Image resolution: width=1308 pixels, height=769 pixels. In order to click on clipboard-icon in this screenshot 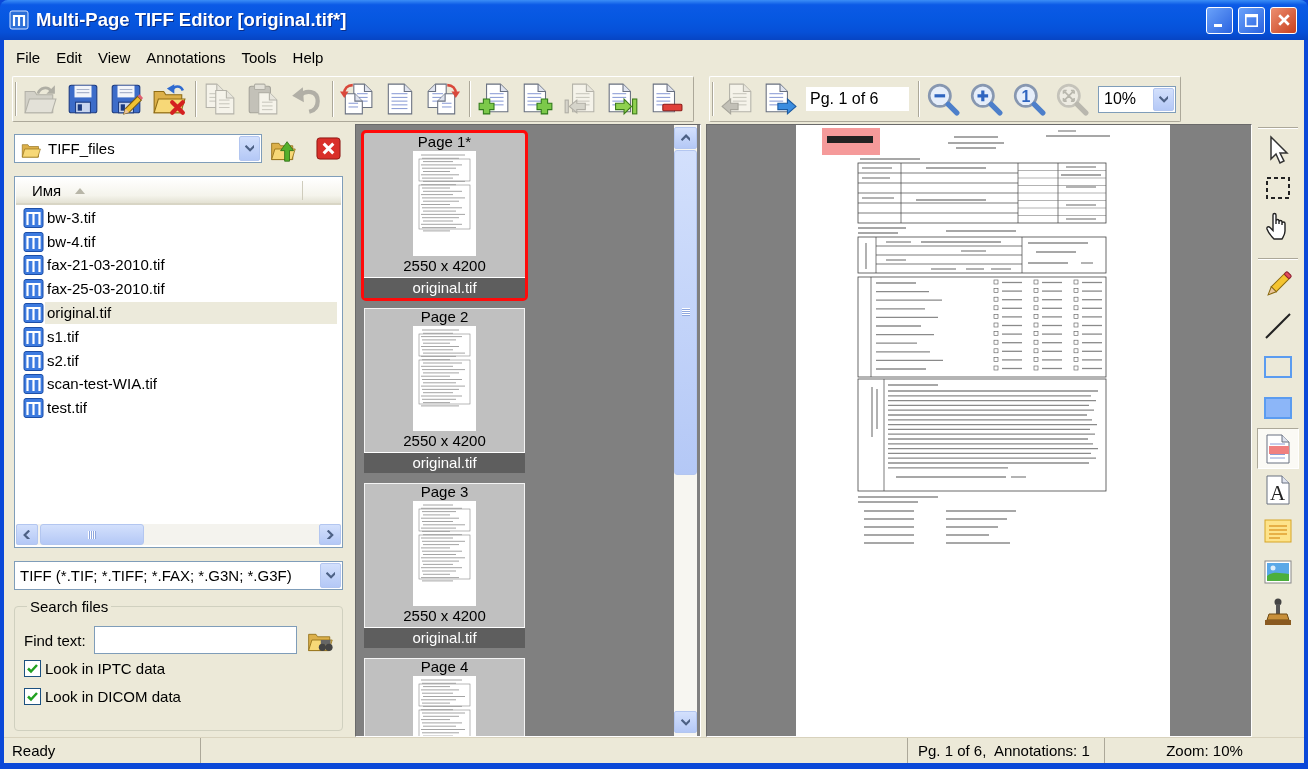, I will do `click(263, 99)`.